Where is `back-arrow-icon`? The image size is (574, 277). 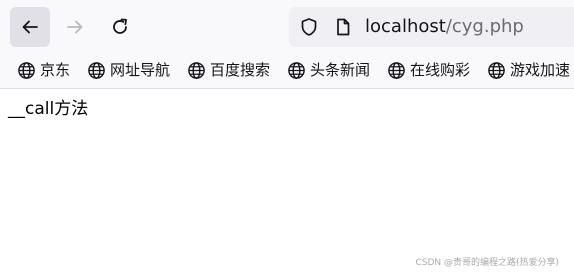
back-arrow-icon is located at coordinates (30, 27).